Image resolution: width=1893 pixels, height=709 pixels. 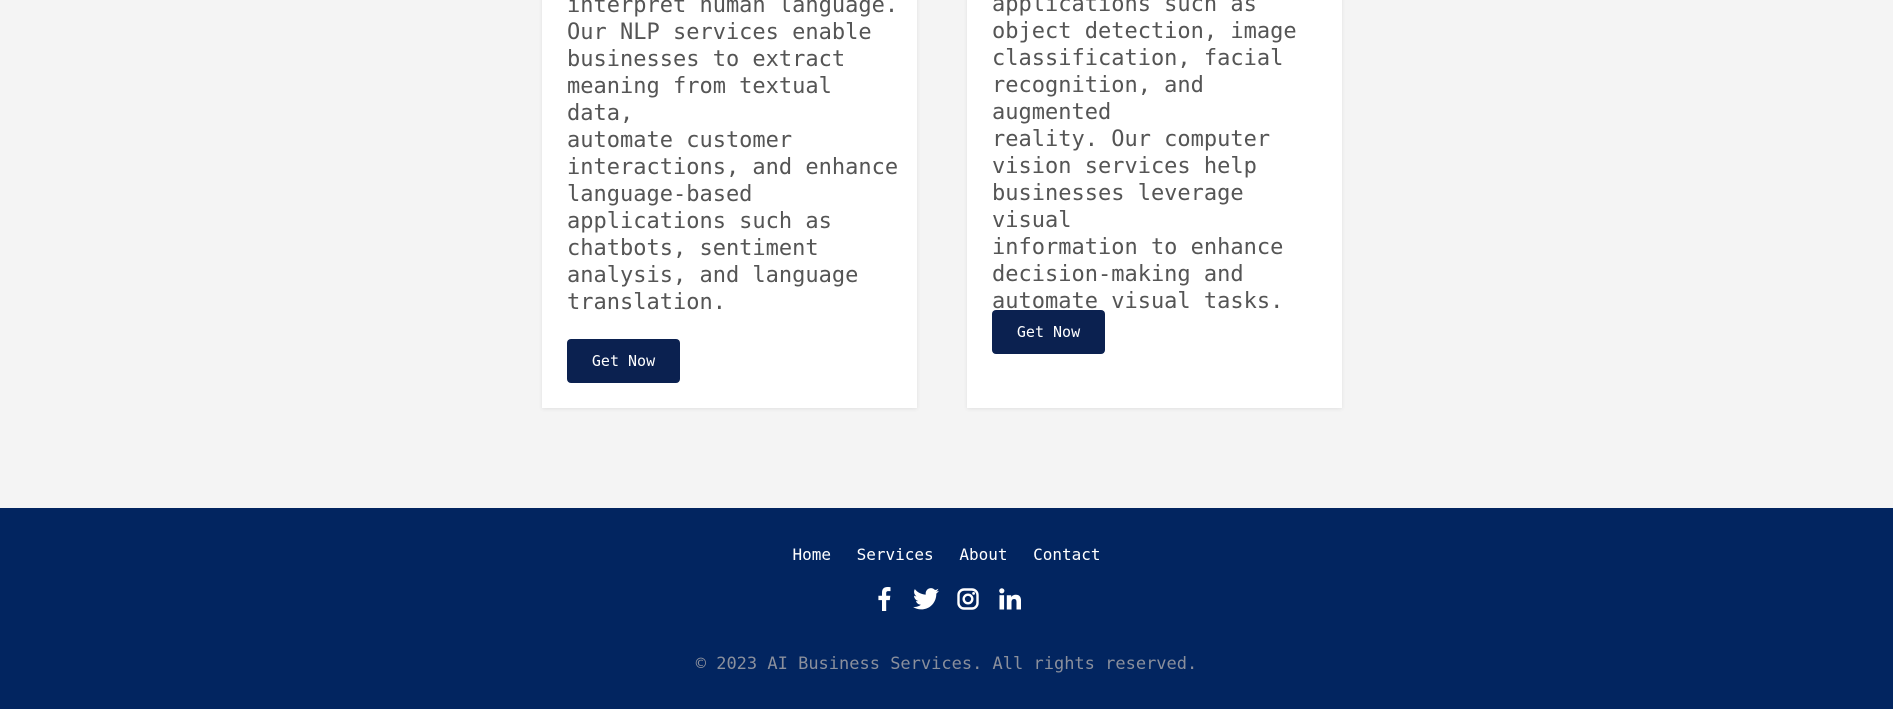 What do you see at coordinates (925, 599) in the screenshot?
I see `twitter-icon` at bounding box center [925, 599].